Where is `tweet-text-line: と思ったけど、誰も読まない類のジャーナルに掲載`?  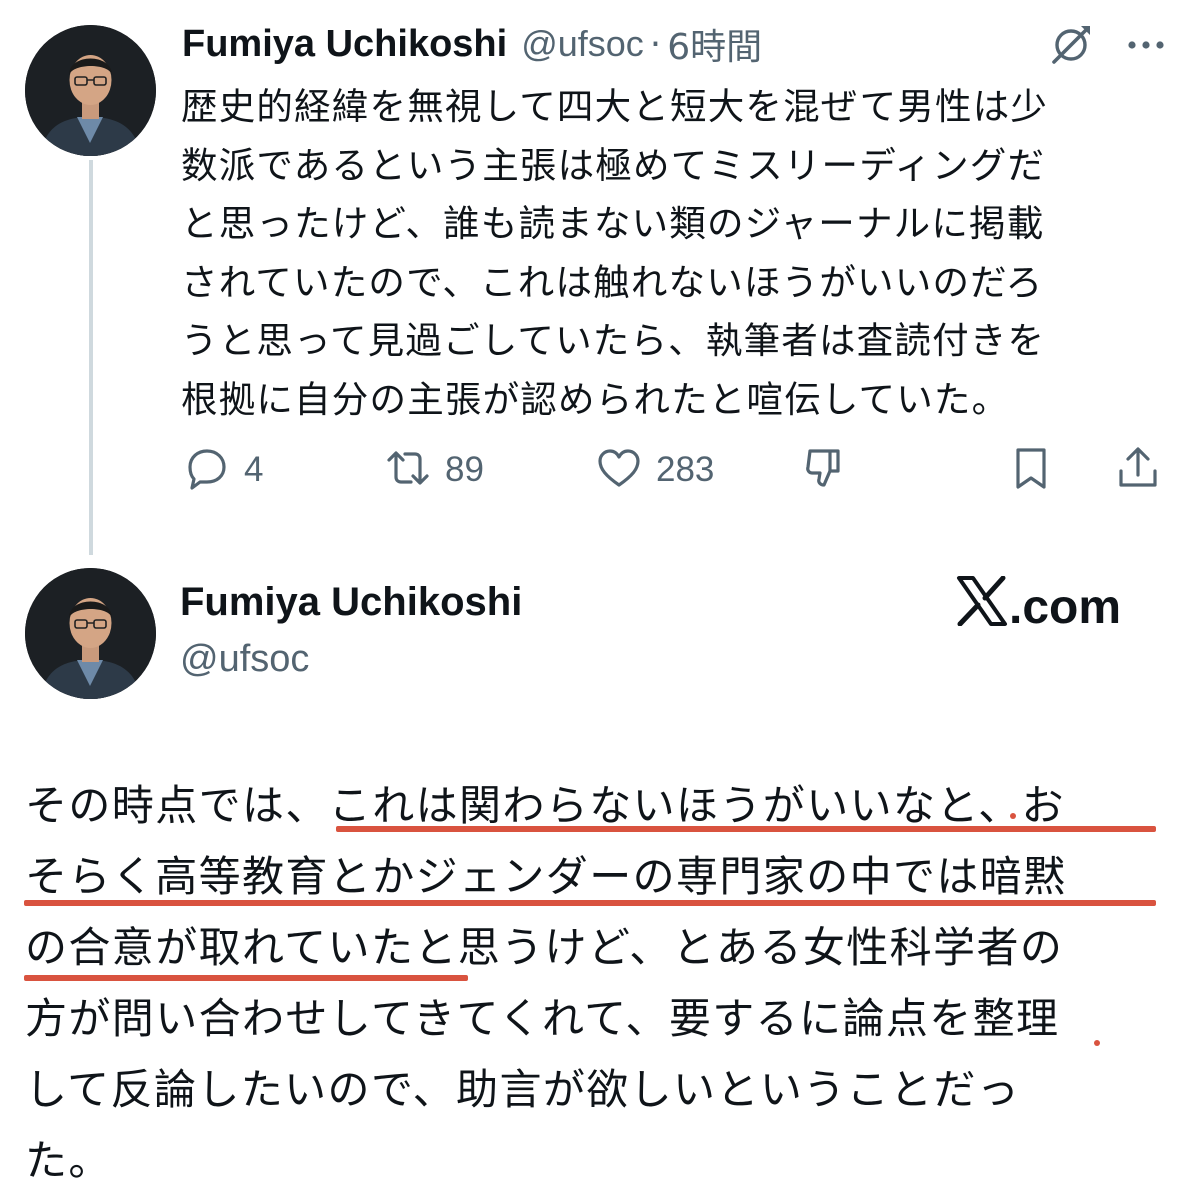 tweet-text-line: と思ったけど、誰も読まない類のジャーナルに掲載 is located at coordinates (613, 223).